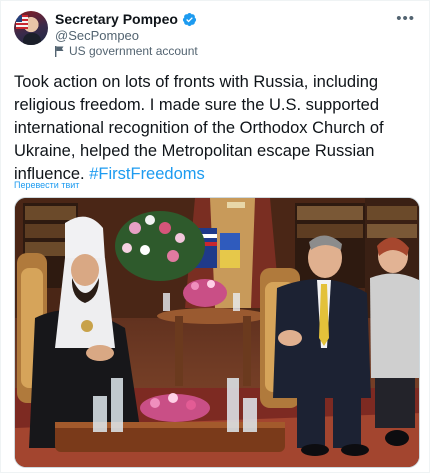  I want to click on avatar, so click(31, 28).